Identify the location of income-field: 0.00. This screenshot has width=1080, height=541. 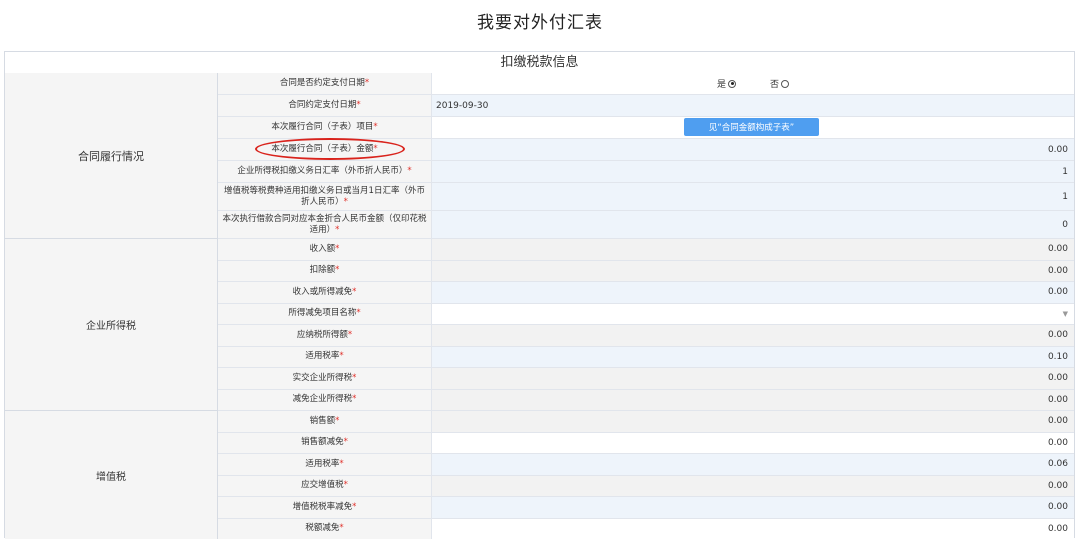
(753, 249).